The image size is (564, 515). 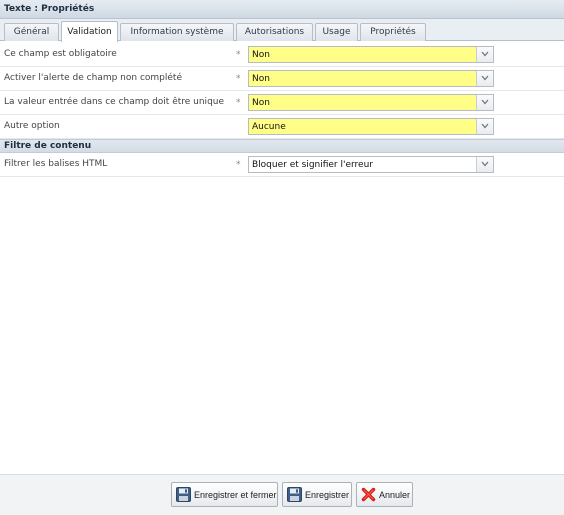 I want to click on field-row-other-option: Autre option Aucune, so click(x=282, y=127).